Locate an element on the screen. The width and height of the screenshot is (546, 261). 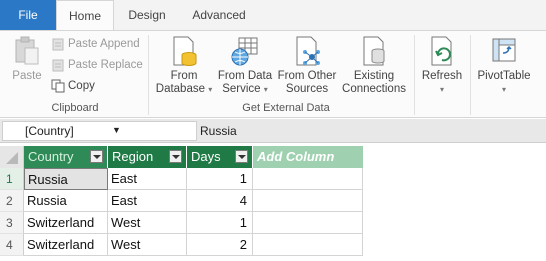
paste-replace-button: Paste Replace is located at coordinates (97, 65).